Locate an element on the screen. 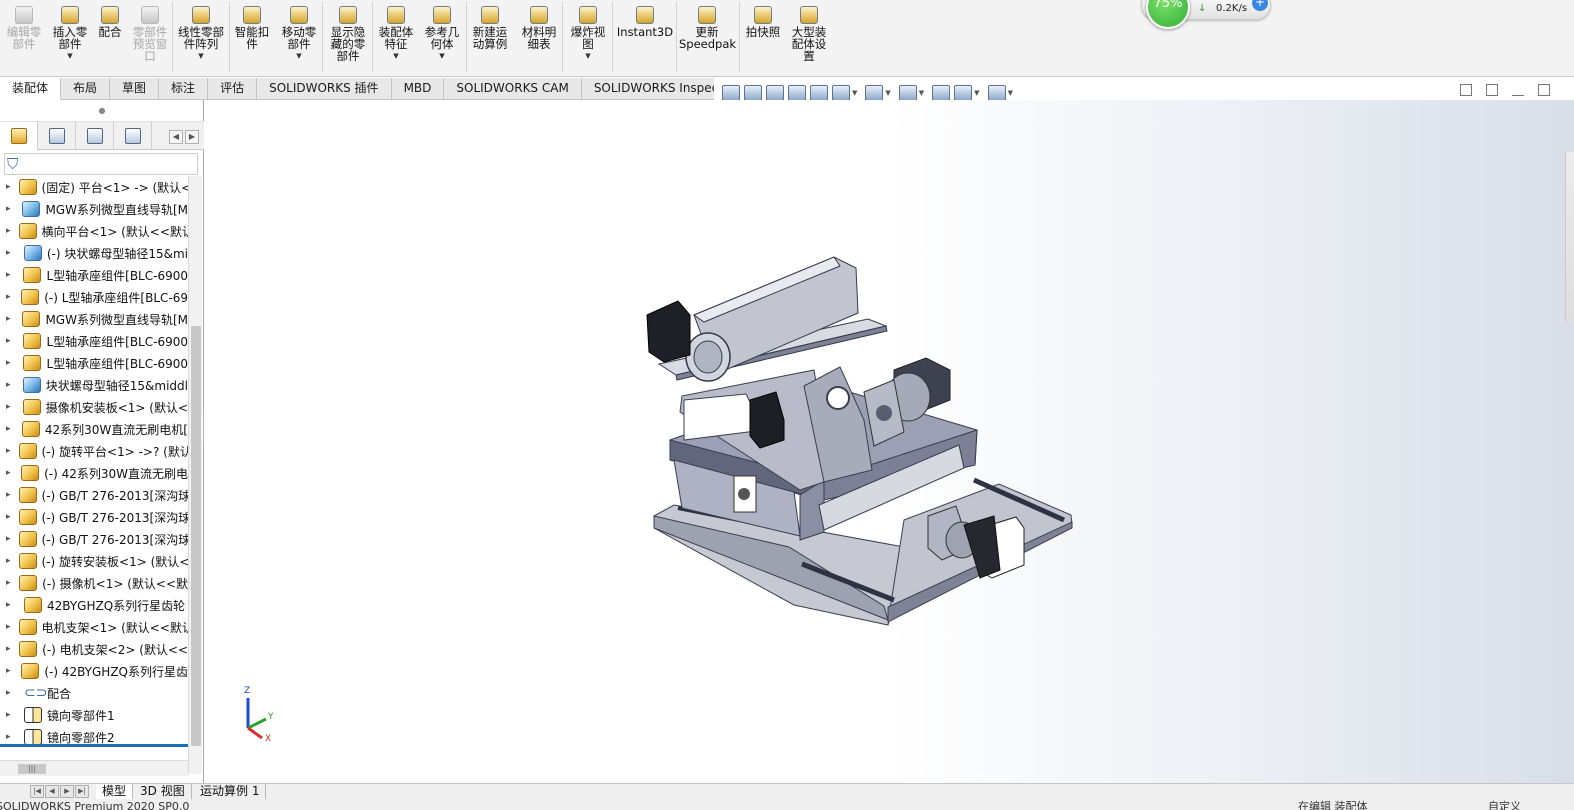 This screenshot has height=810, width=1574. tree-item: ▸ (-) L型轴承座组件[BLC-69 is located at coordinates (94, 297).